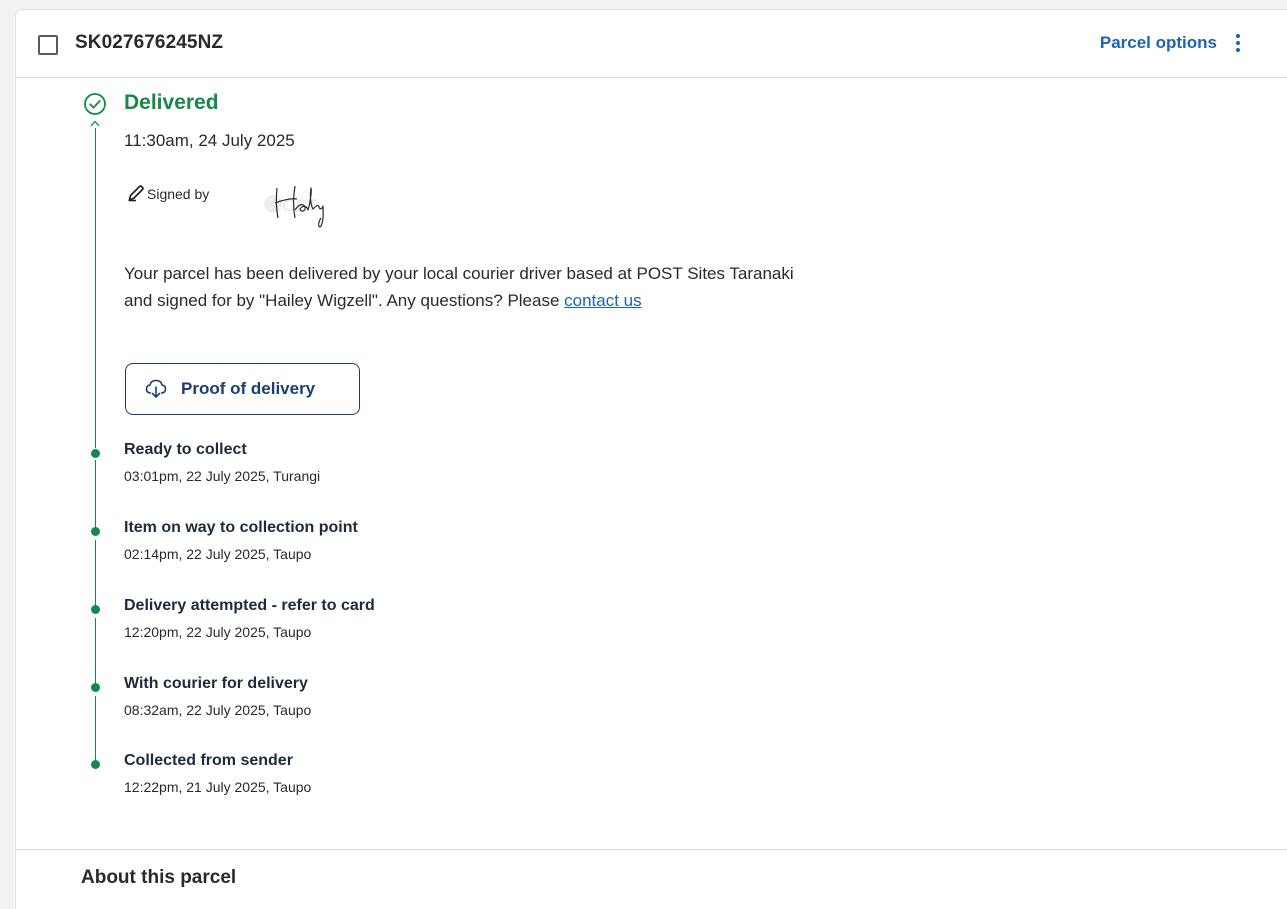 The height and width of the screenshot is (909, 1287). Describe the element at coordinates (249, 605) in the screenshot. I see `event-title: Delivery attempted - refer to card` at that location.